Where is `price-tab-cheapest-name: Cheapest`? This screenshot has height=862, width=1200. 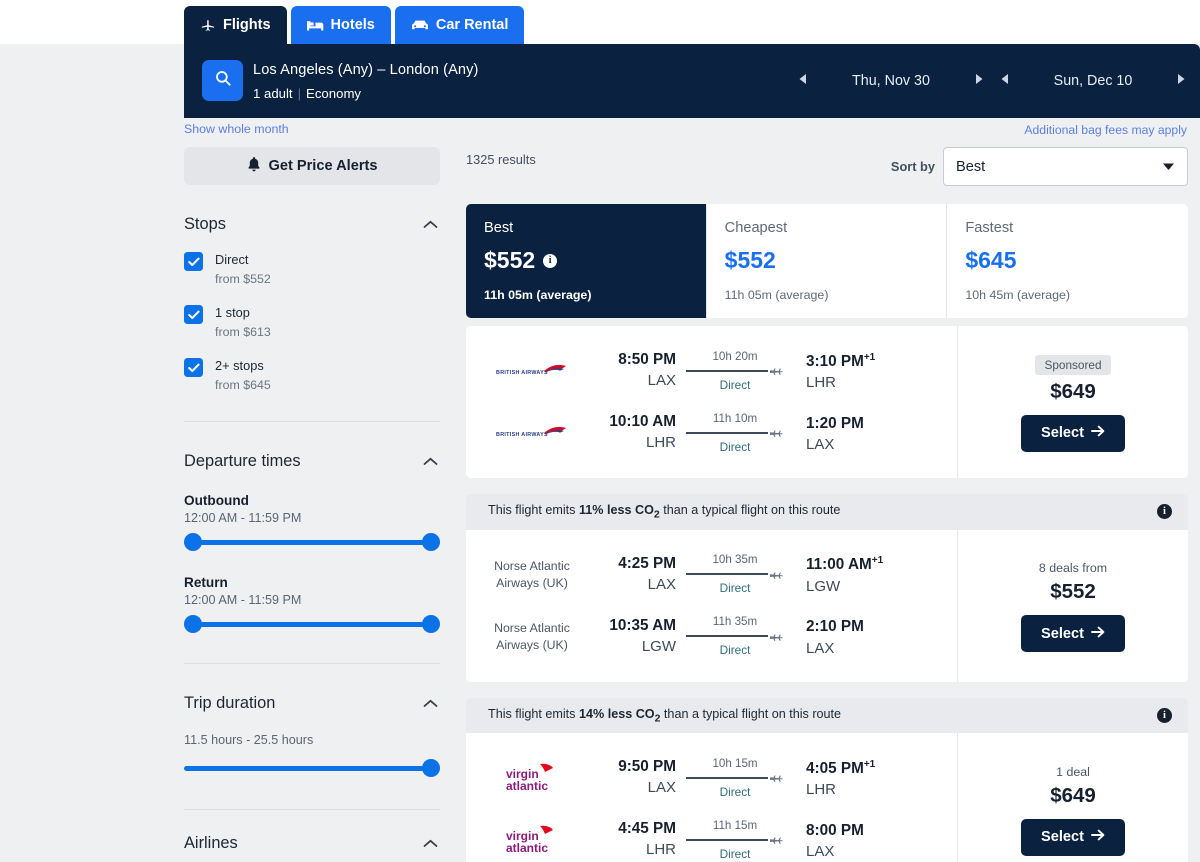
price-tab-cheapest-name: Cheapest is located at coordinates (756, 228).